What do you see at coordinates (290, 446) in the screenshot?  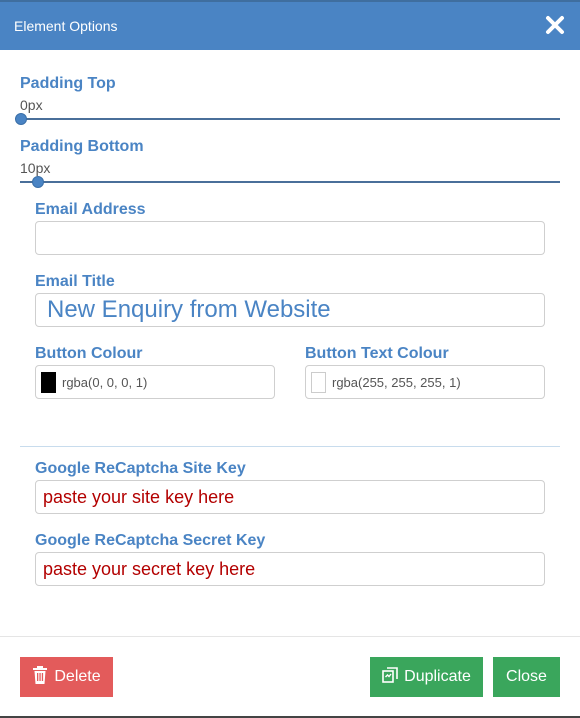 I see `section-divider` at bounding box center [290, 446].